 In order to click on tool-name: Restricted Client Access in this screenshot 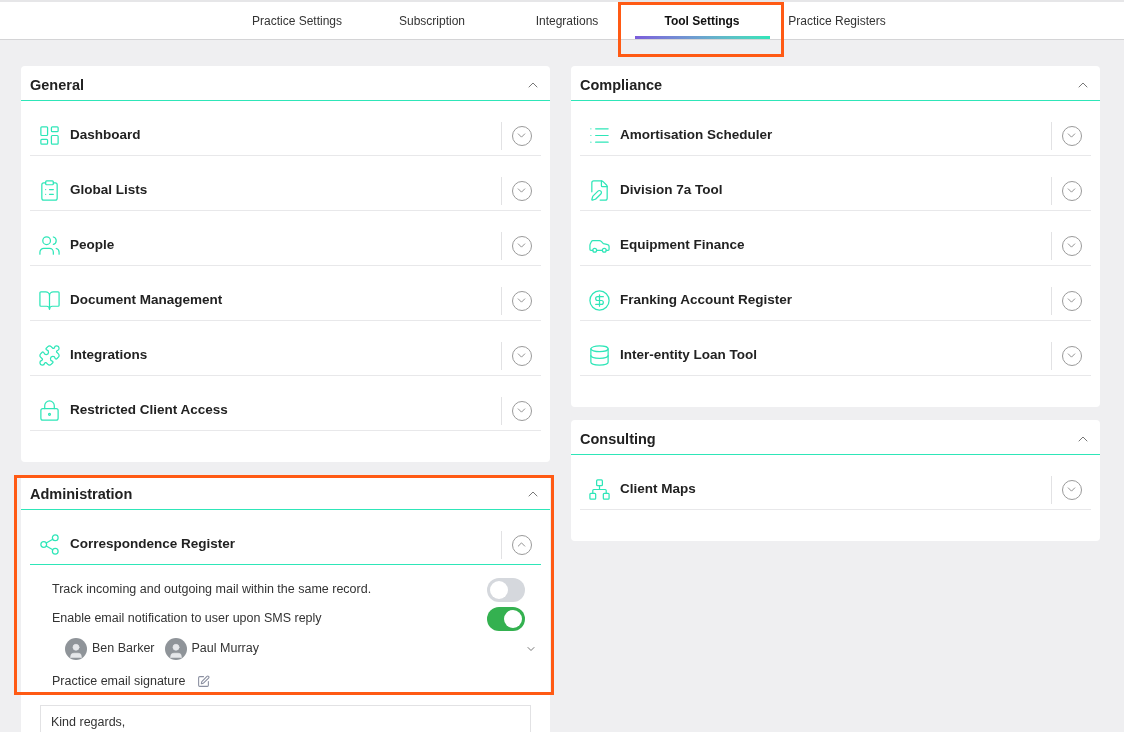, I will do `click(149, 410)`.